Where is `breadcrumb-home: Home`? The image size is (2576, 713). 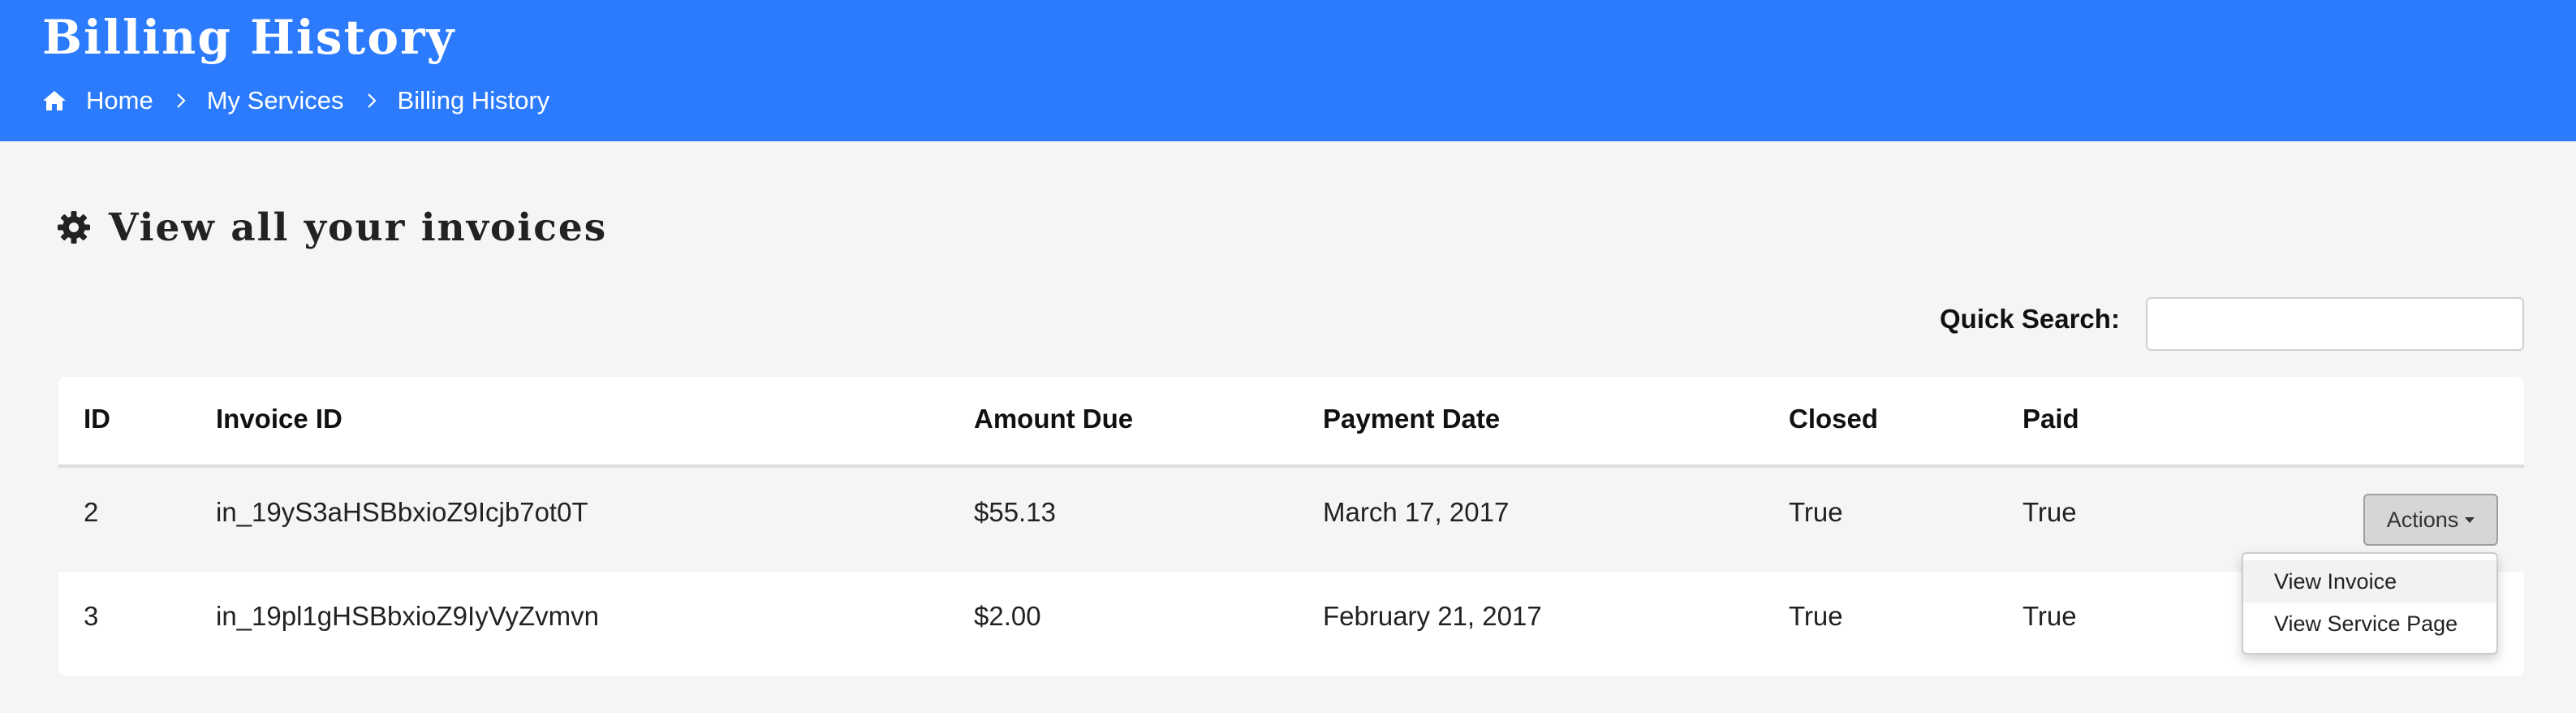
breadcrumb-home: Home is located at coordinates (120, 100).